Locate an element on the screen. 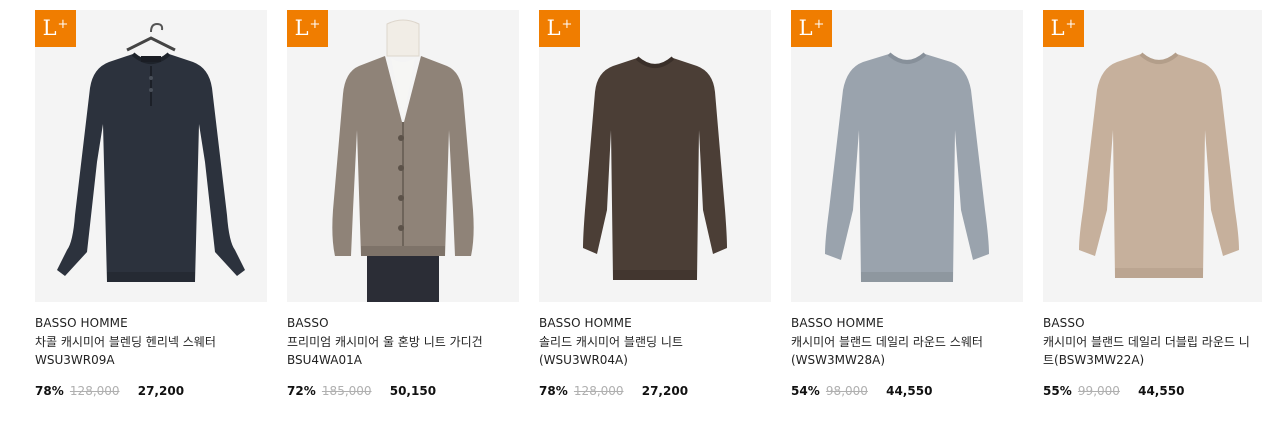 This screenshot has height=437, width=1262. product-name: 차콜 캐시미어 블렌딩 헨리넥 스웨터 WSU3WR09A is located at coordinates (142, 351).